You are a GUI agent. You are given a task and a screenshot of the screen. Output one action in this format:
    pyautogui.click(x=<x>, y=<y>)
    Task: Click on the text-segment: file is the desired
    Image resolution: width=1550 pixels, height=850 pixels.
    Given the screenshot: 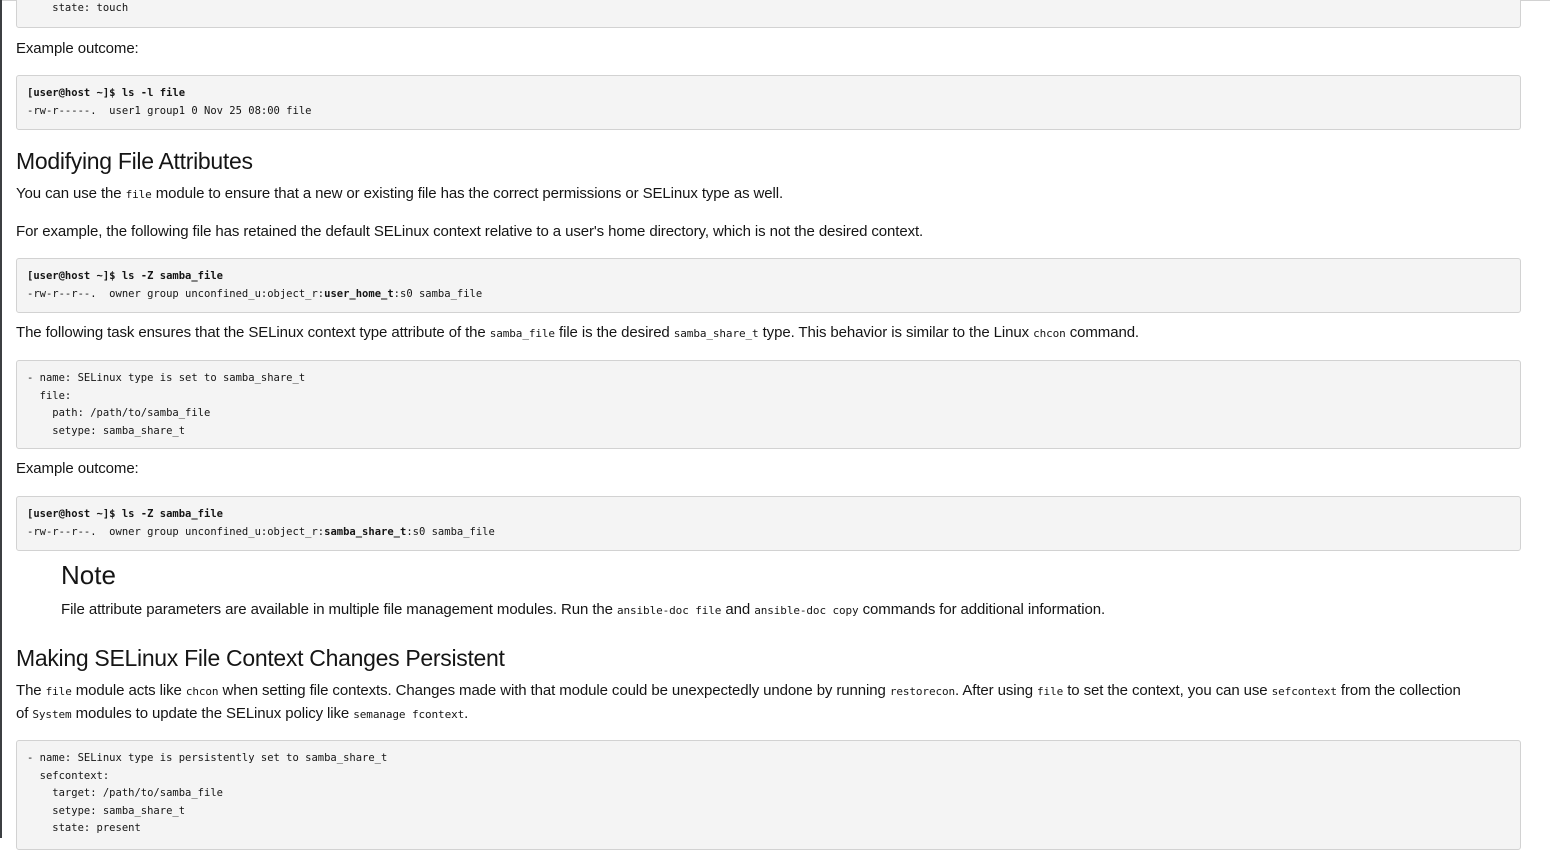 What is the action you would take?
    pyautogui.click(x=614, y=332)
    